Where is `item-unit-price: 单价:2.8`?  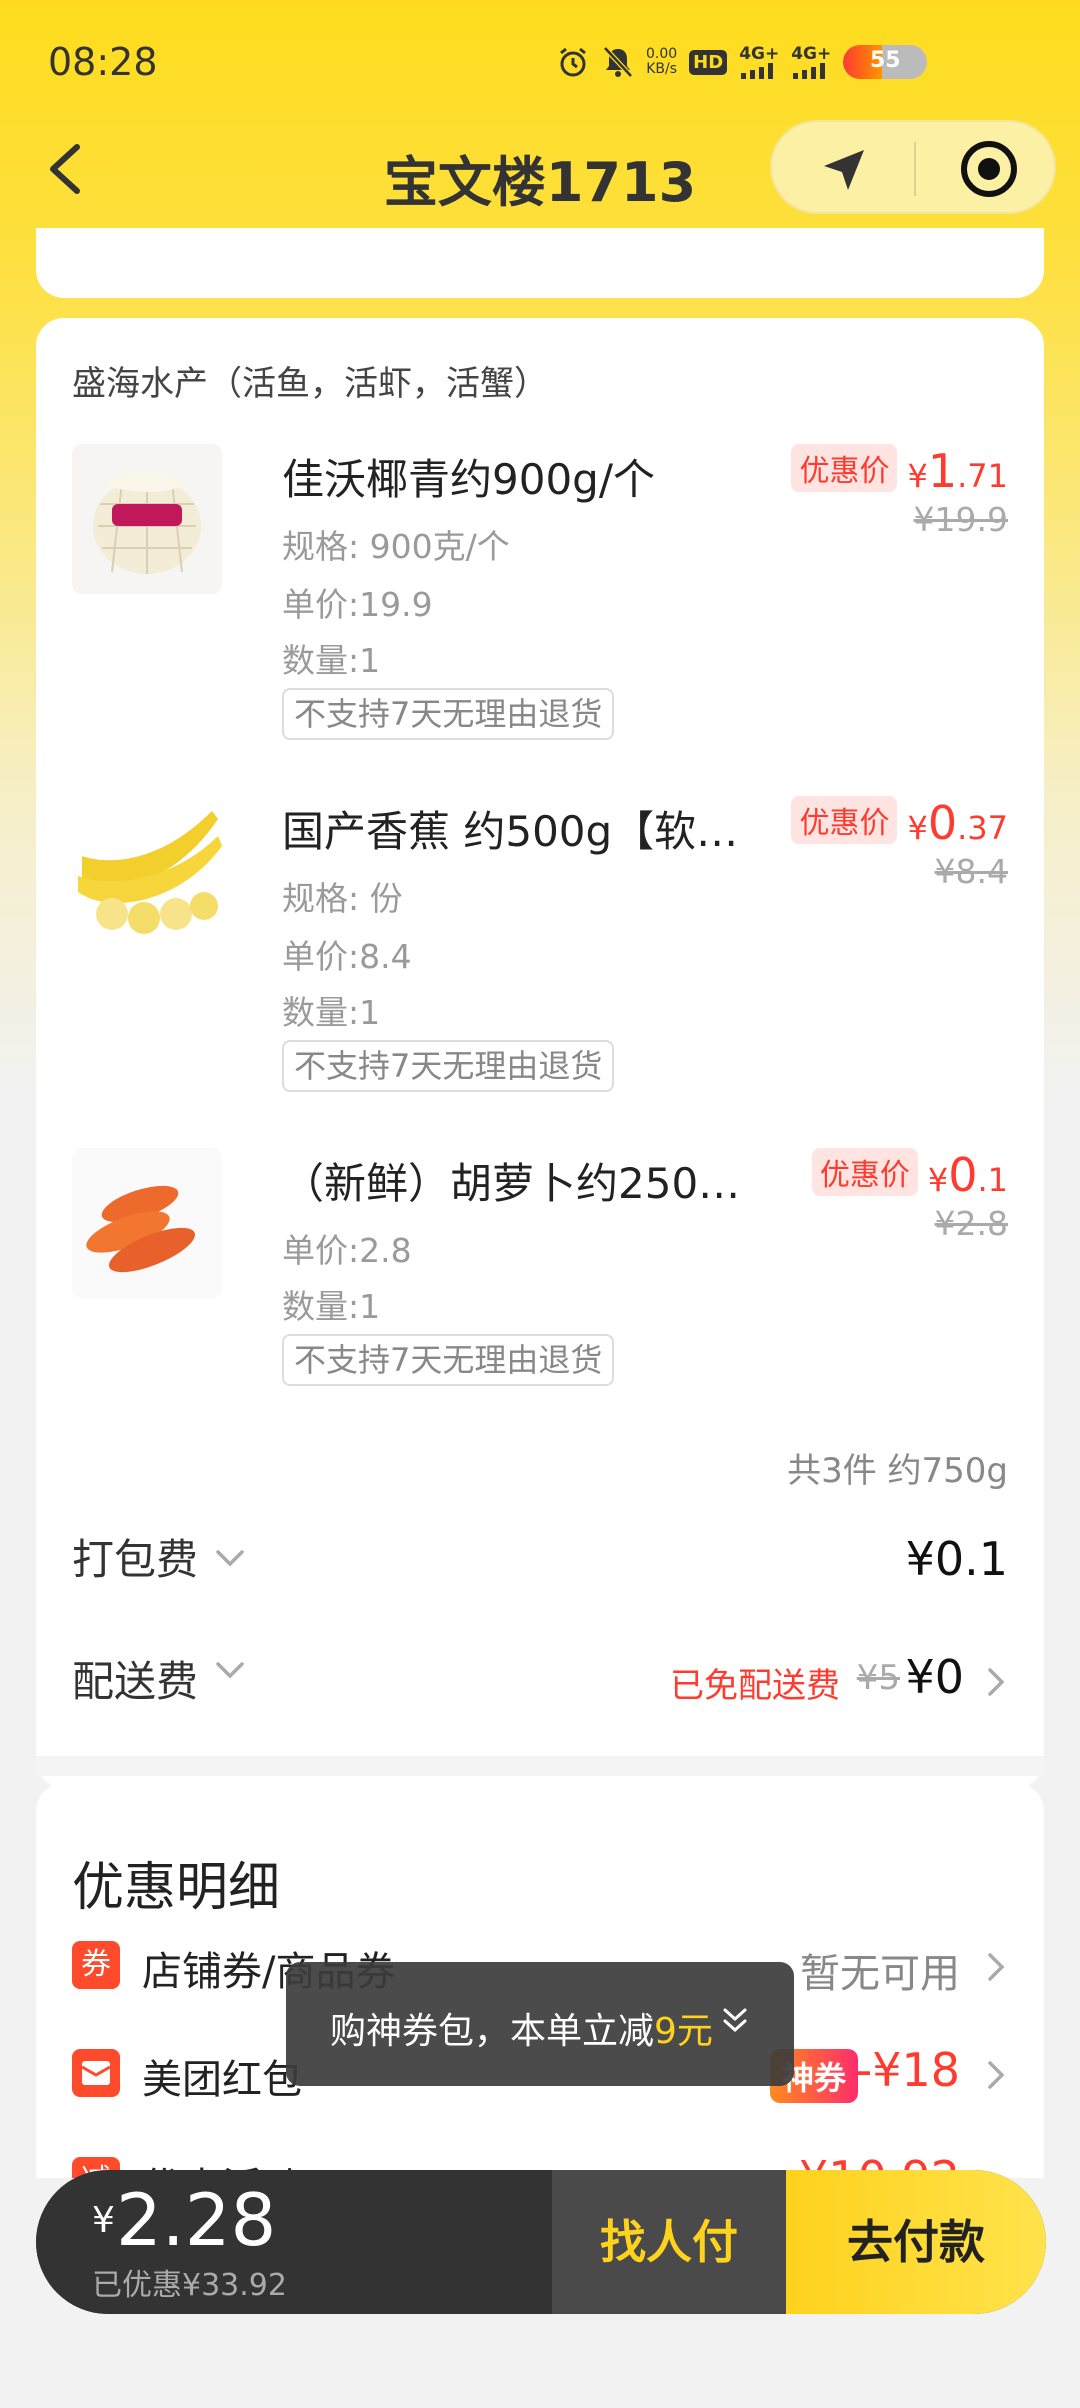
item-unit-price: 单价:2.8 is located at coordinates (347, 1250).